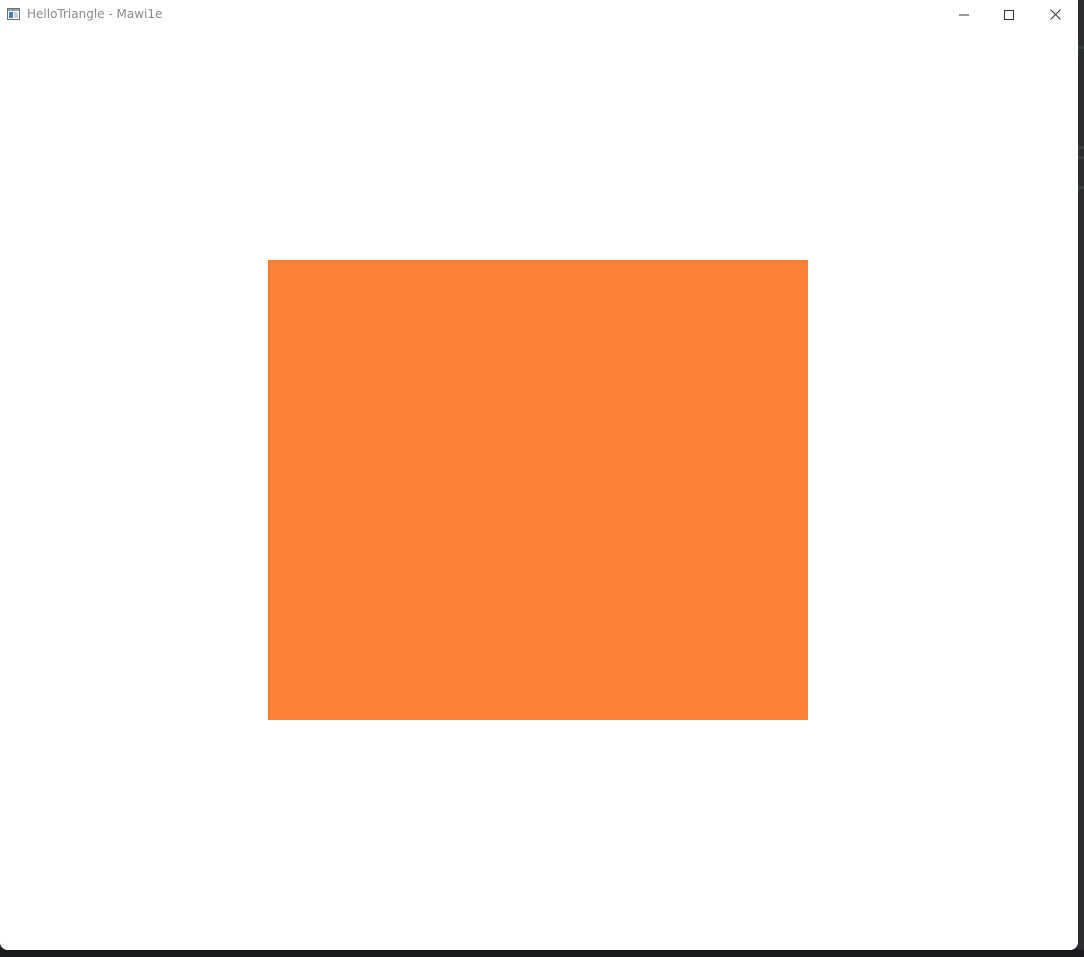  I want to click on window-title: HelloTriangle - Mawi1e, so click(95, 14).